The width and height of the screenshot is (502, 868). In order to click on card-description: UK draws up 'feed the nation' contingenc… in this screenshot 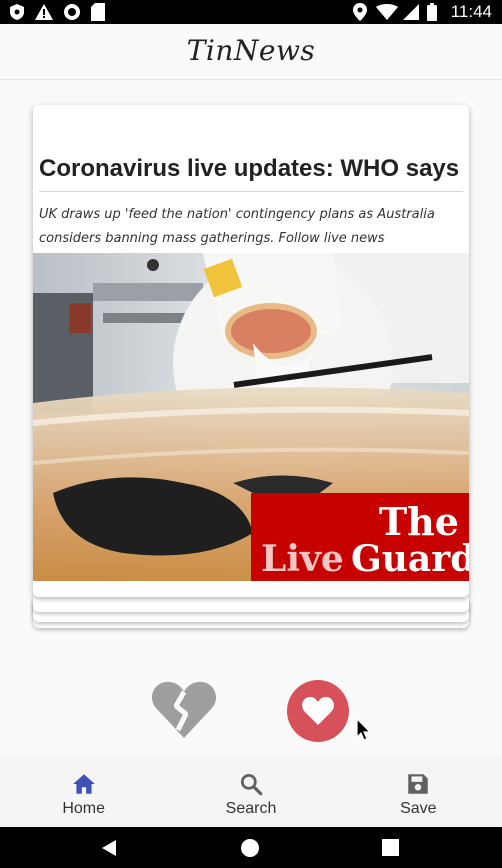, I will do `click(237, 226)`.